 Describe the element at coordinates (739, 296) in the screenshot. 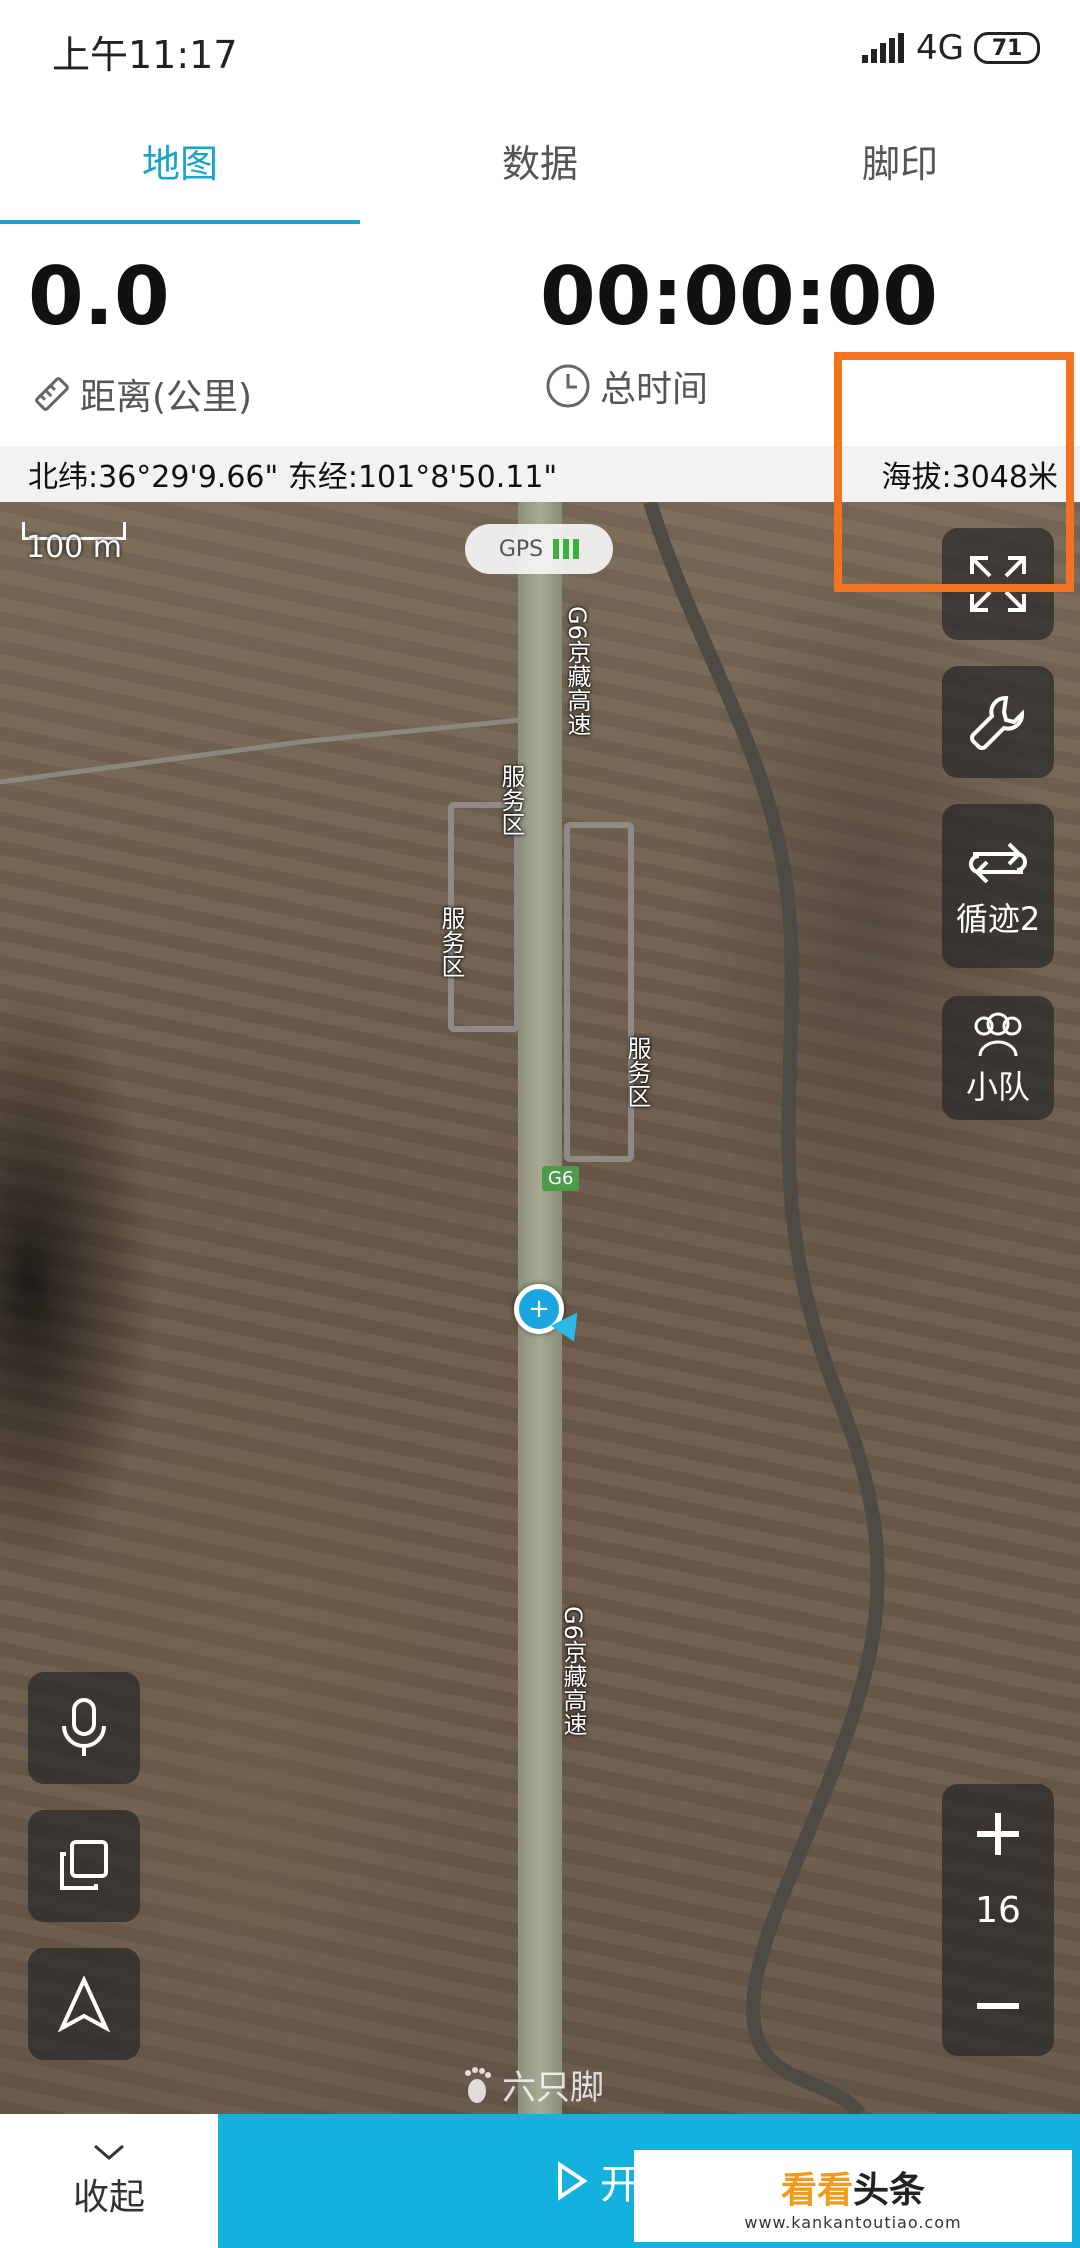

I see `total-time-value: 00:00:00` at that location.